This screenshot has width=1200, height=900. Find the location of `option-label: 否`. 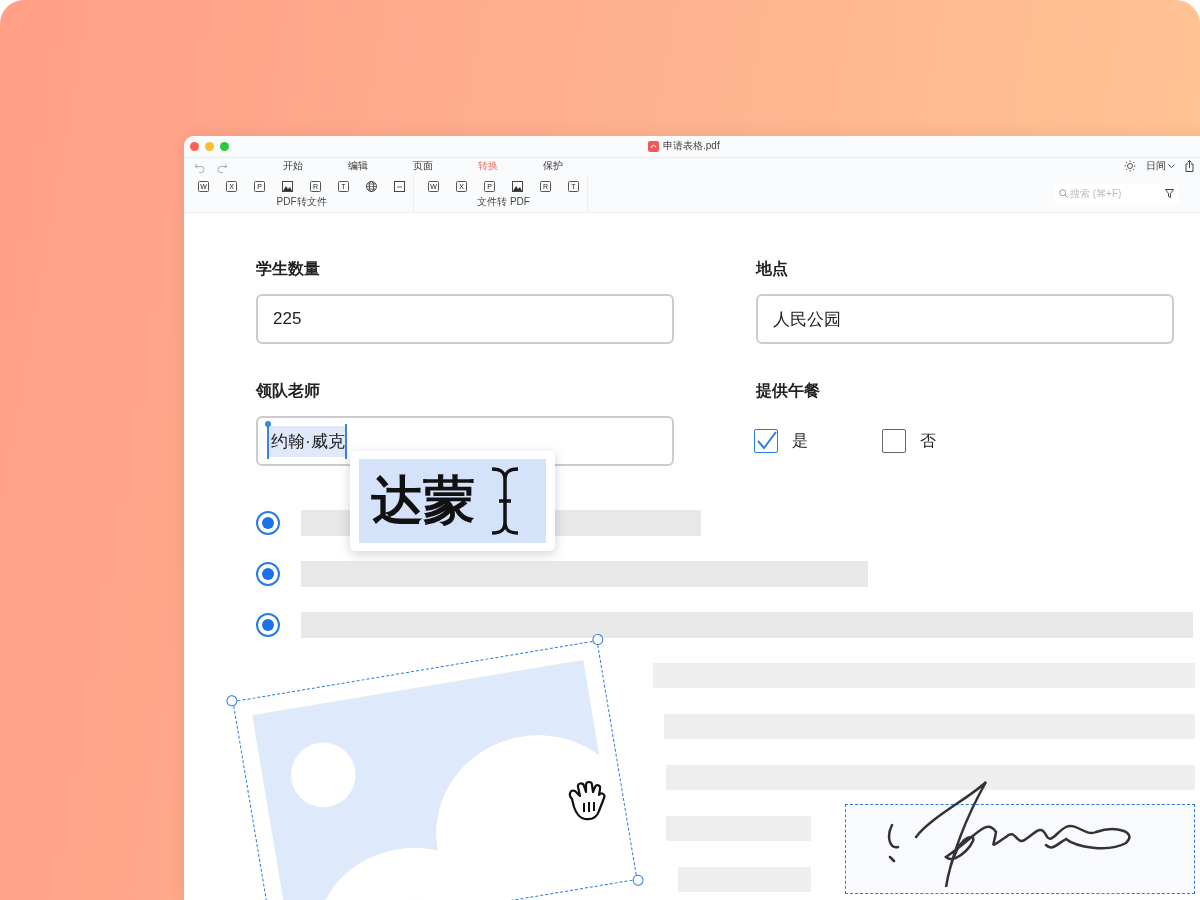

option-label: 否 is located at coordinates (928, 440).